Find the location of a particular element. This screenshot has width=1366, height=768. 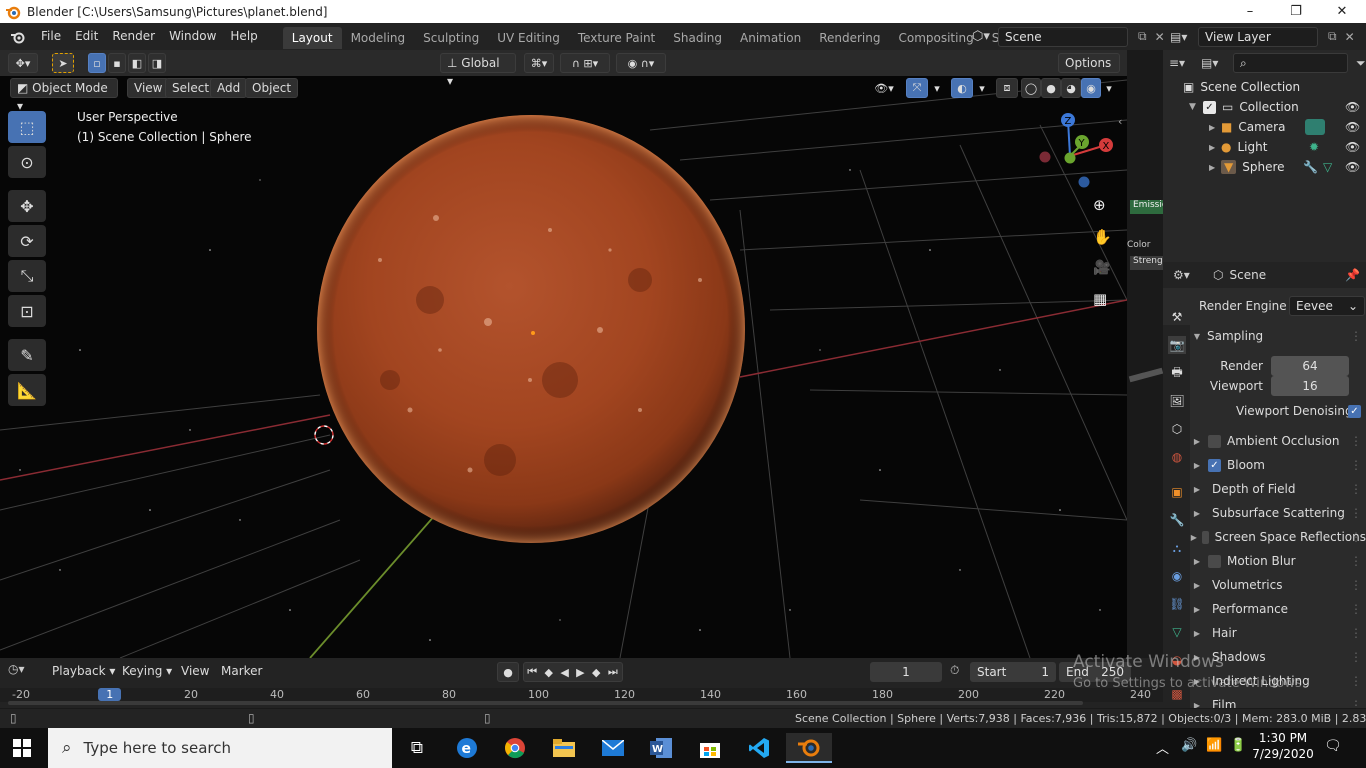

panel-bloom: ▶ ✓ Bloom ⋮⋮ is located at coordinates (1278, 465).